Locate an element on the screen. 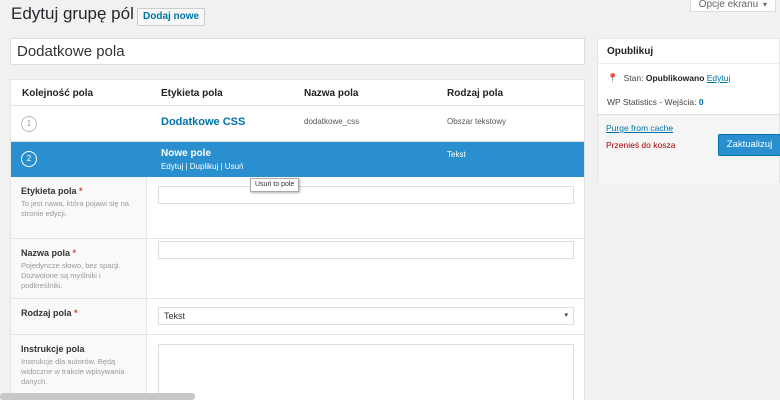 The height and width of the screenshot is (400, 780). publish-title: Opublikuj is located at coordinates (688, 51).